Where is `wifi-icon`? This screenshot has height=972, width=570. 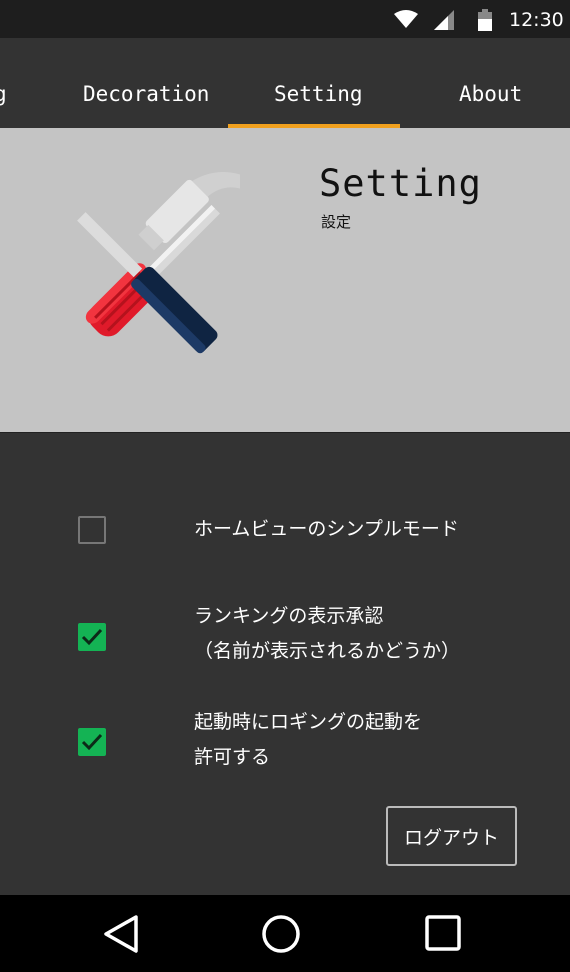 wifi-icon is located at coordinates (406, 19).